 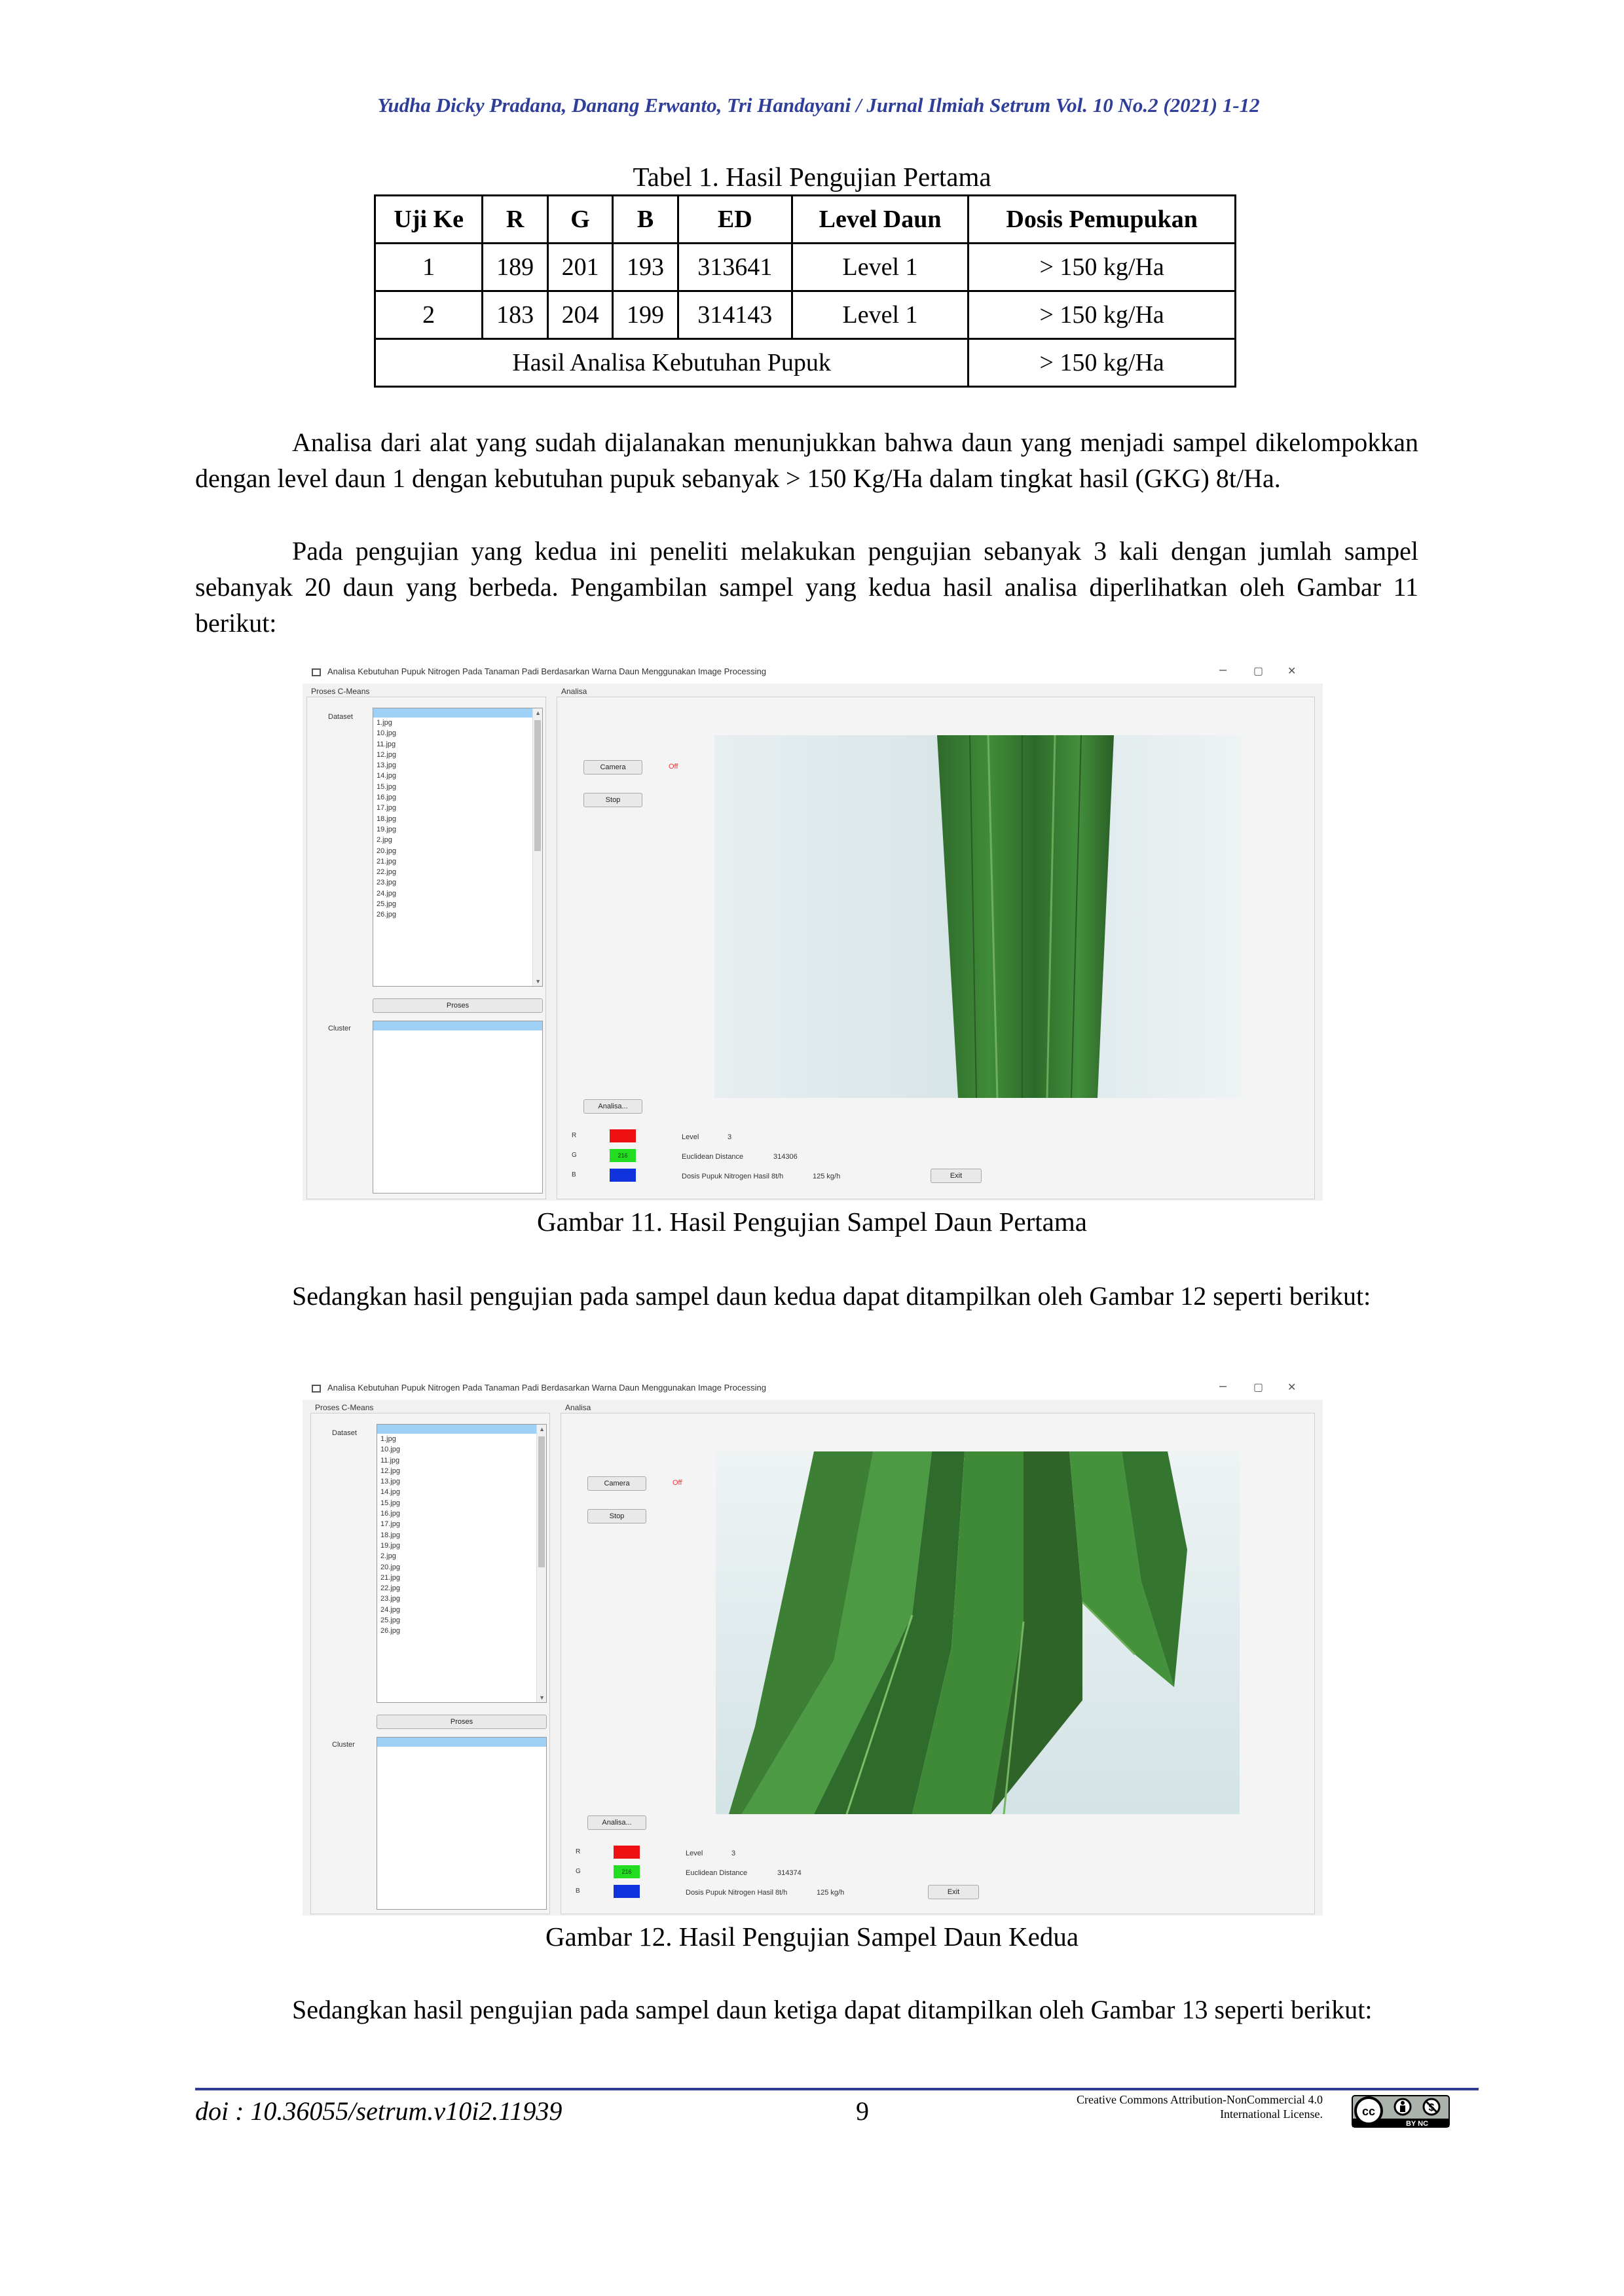 What do you see at coordinates (428, 267) in the screenshot?
I see `table-cell: 1` at bounding box center [428, 267].